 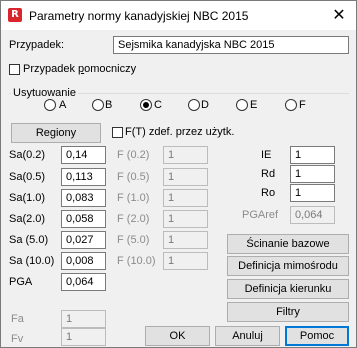 What do you see at coordinates (83, 219) in the screenshot?
I see `sa-2-0-field: 0,058` at bounding box center [83, 219].